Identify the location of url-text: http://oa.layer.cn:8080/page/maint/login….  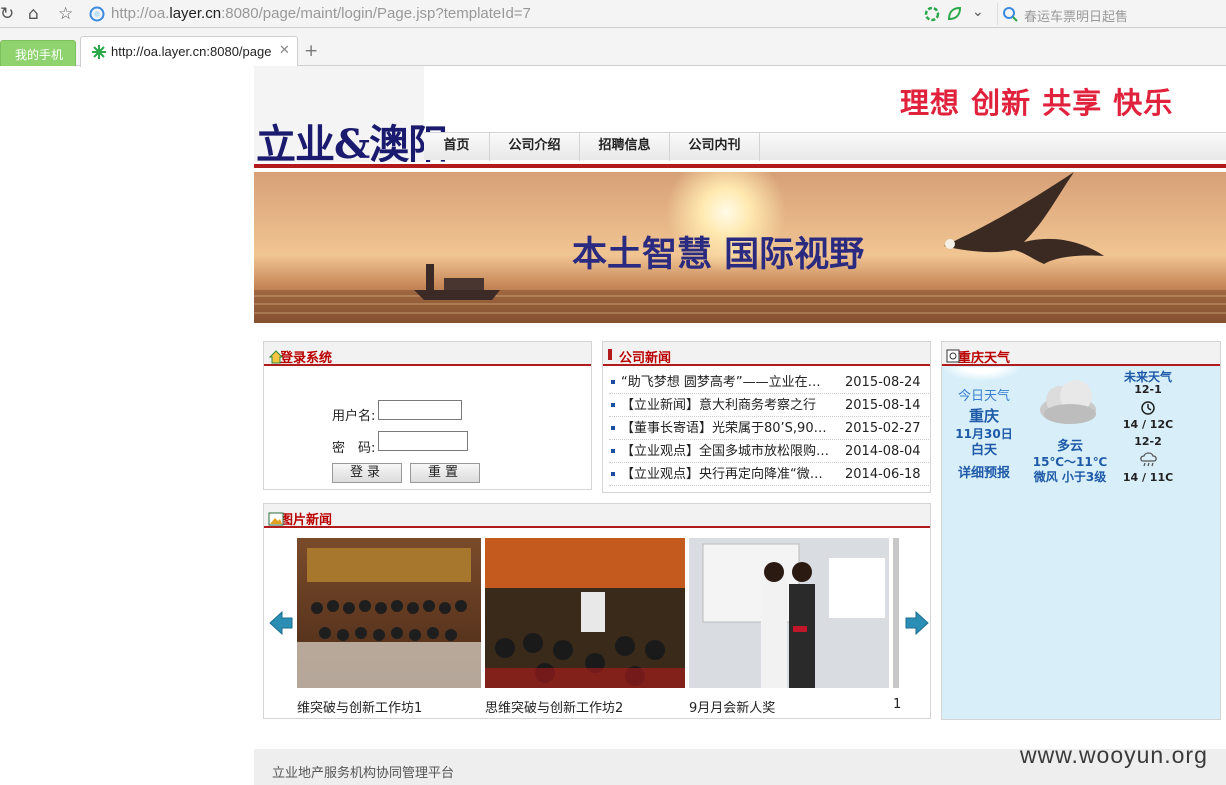
(321, 13).